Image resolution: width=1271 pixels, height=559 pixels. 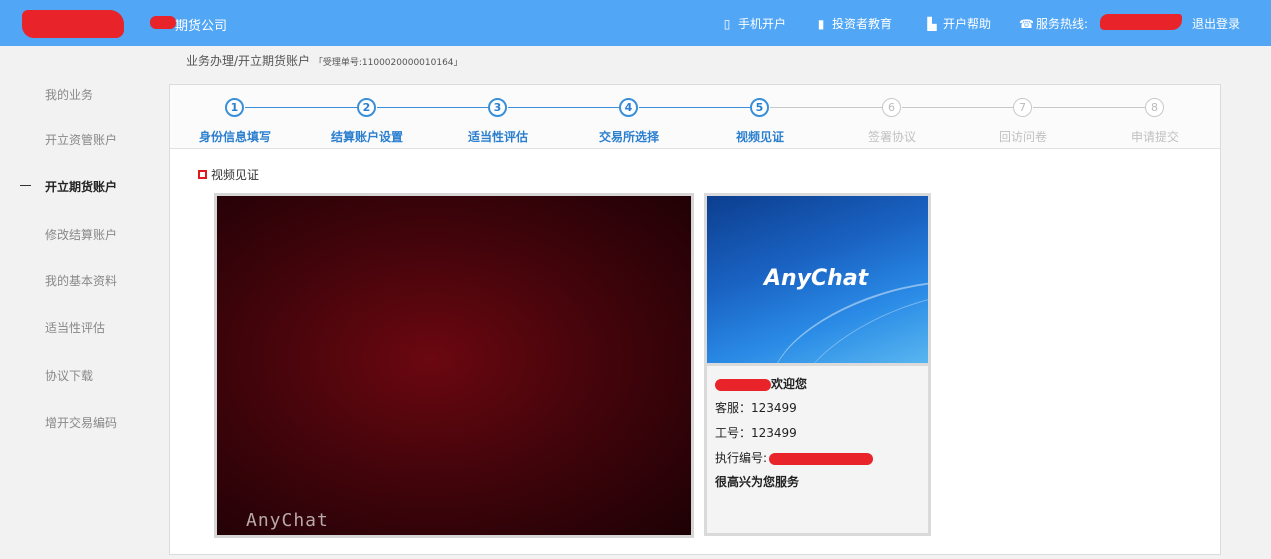 I want to click on phone-icon: ☎, so click(x=1026, y=23).